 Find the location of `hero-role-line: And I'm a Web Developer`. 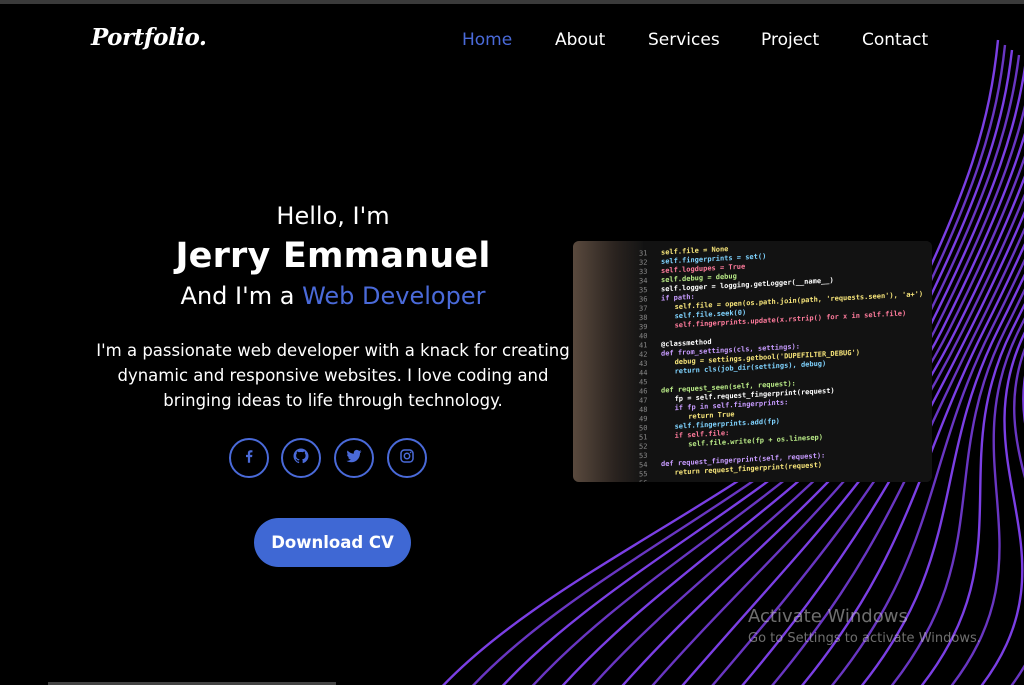

hero-role-line: And I'm a Web Developer is located at coordinates (333, 296).